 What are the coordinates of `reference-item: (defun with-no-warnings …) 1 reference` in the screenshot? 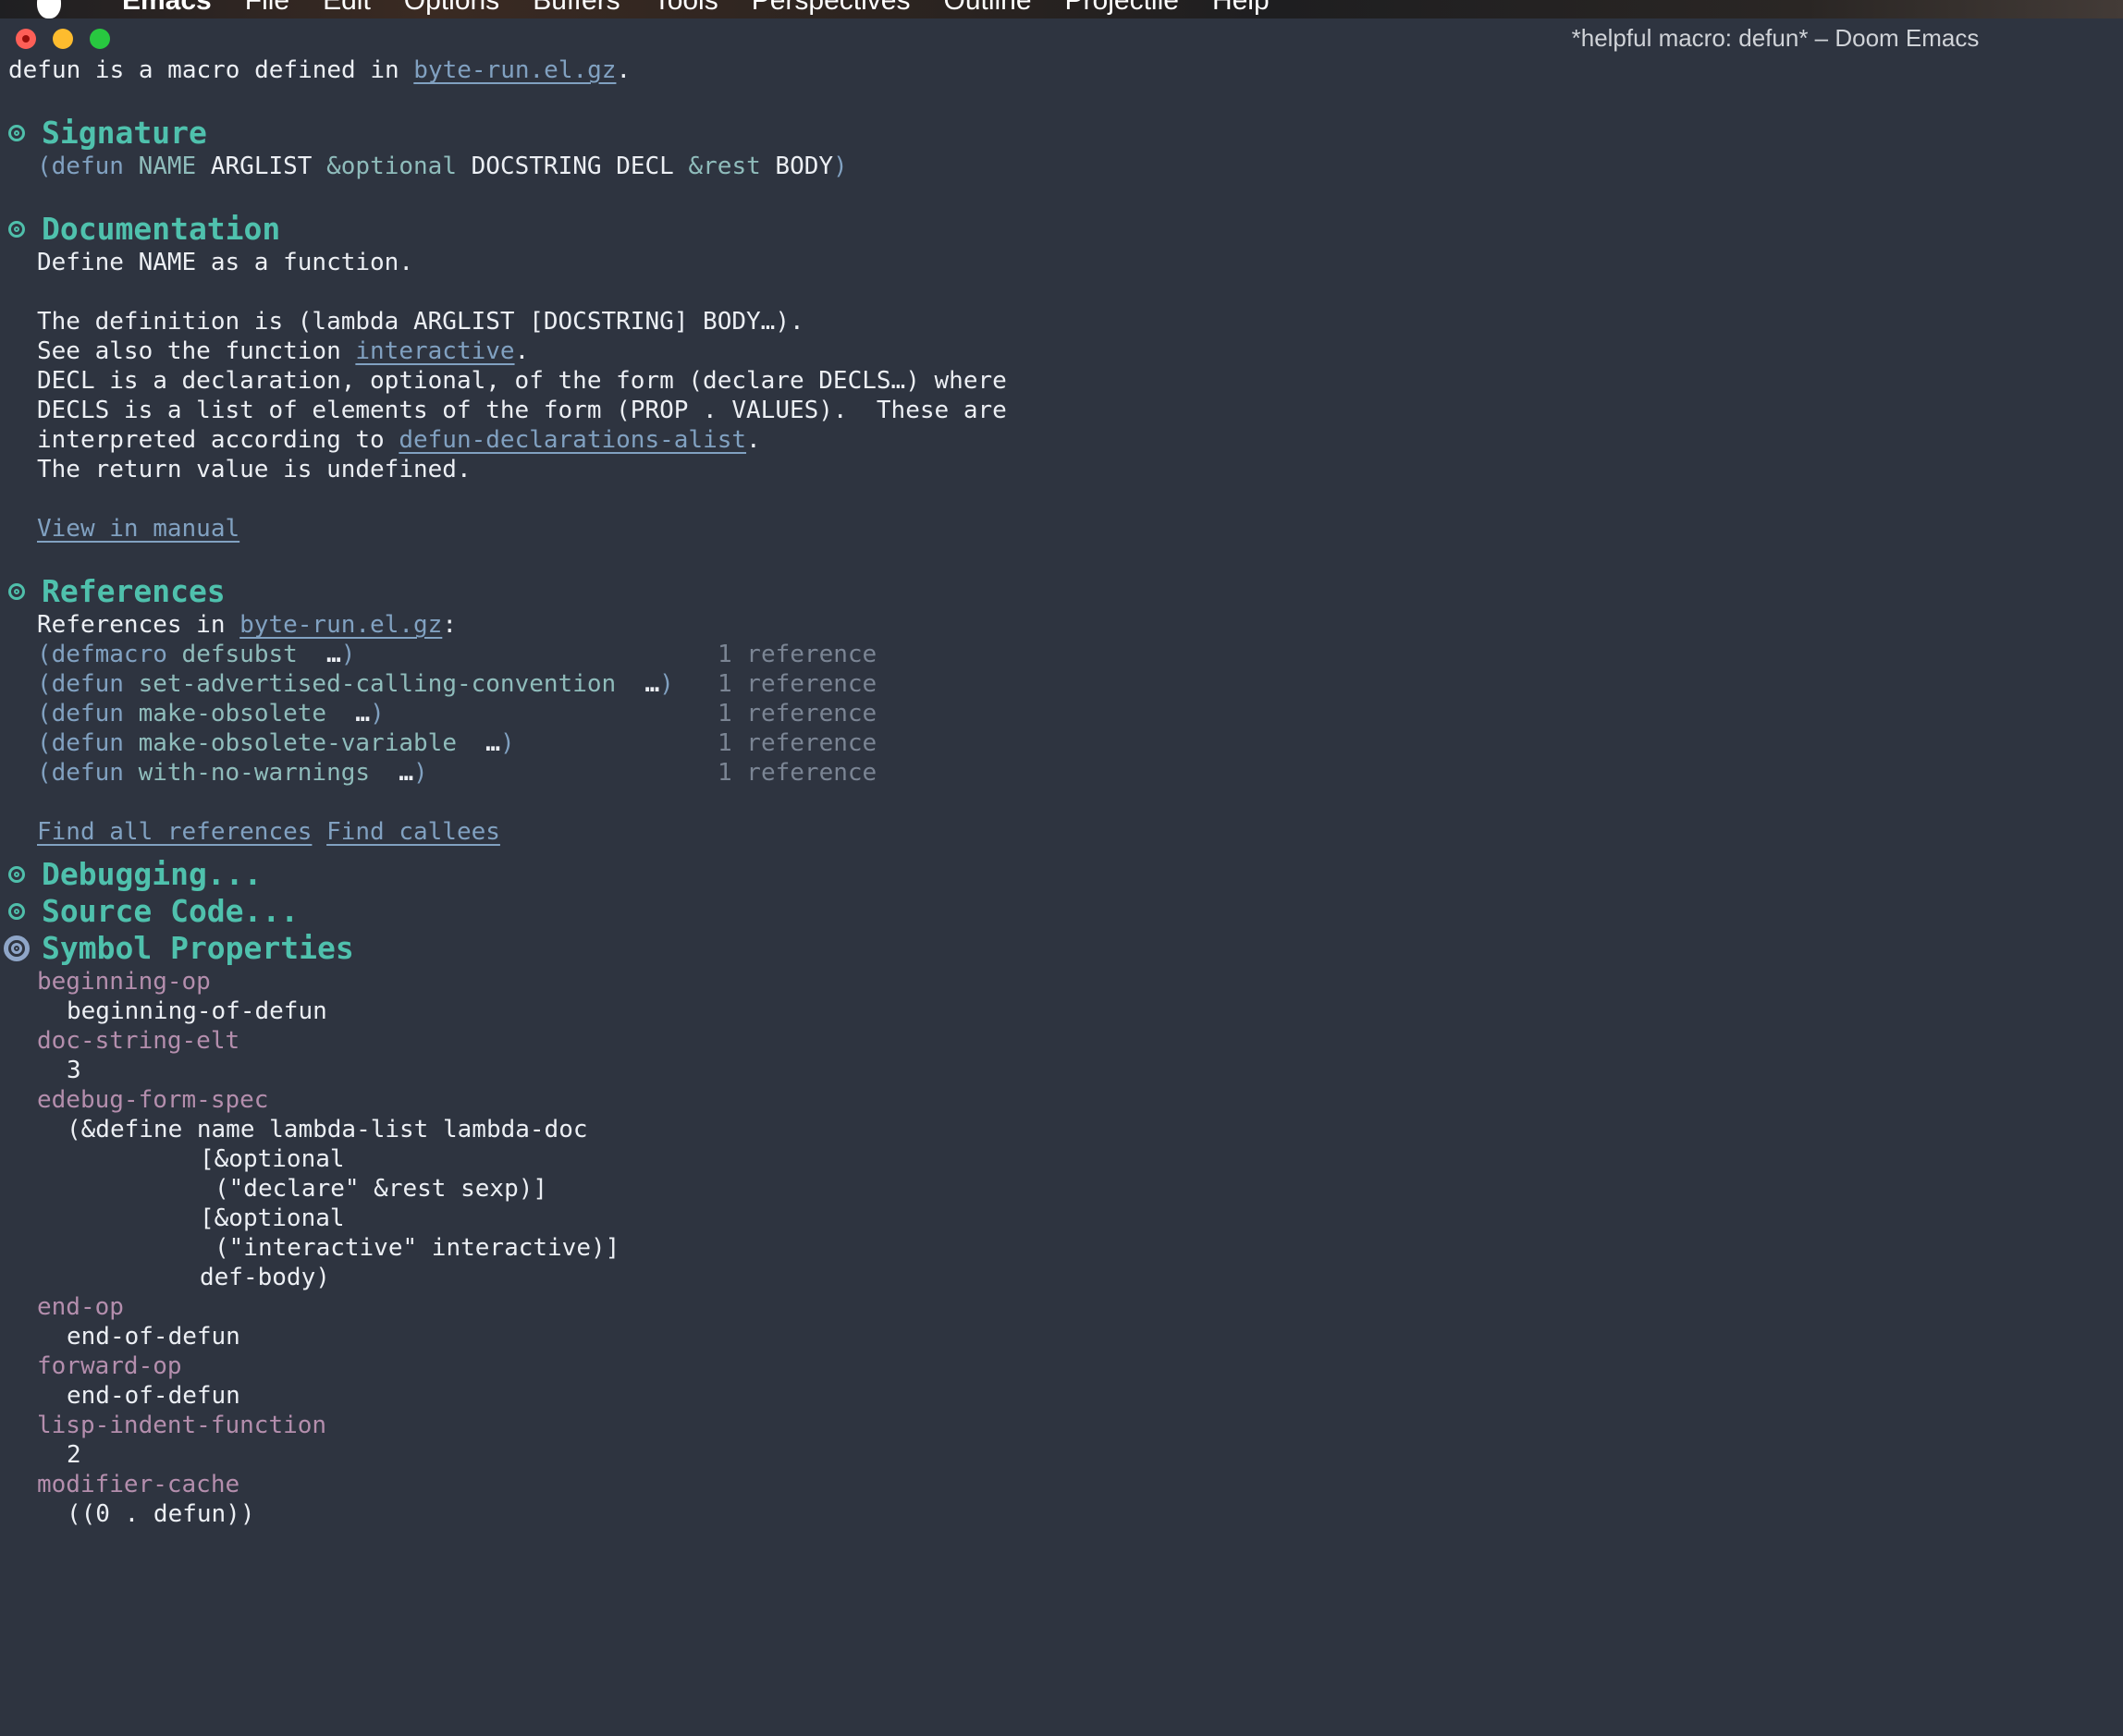 It's located at (1065, 773).